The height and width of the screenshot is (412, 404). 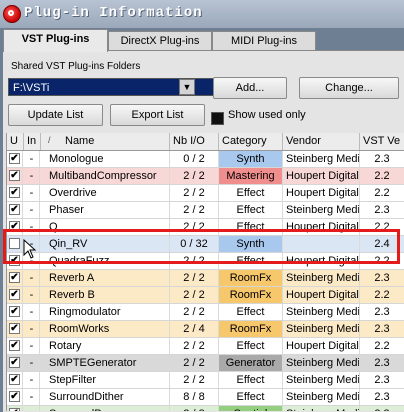 I want to click on table-row: ✔-Q2 / 2EffectHoupert Digital A2.2, so click(x=205, y=227).